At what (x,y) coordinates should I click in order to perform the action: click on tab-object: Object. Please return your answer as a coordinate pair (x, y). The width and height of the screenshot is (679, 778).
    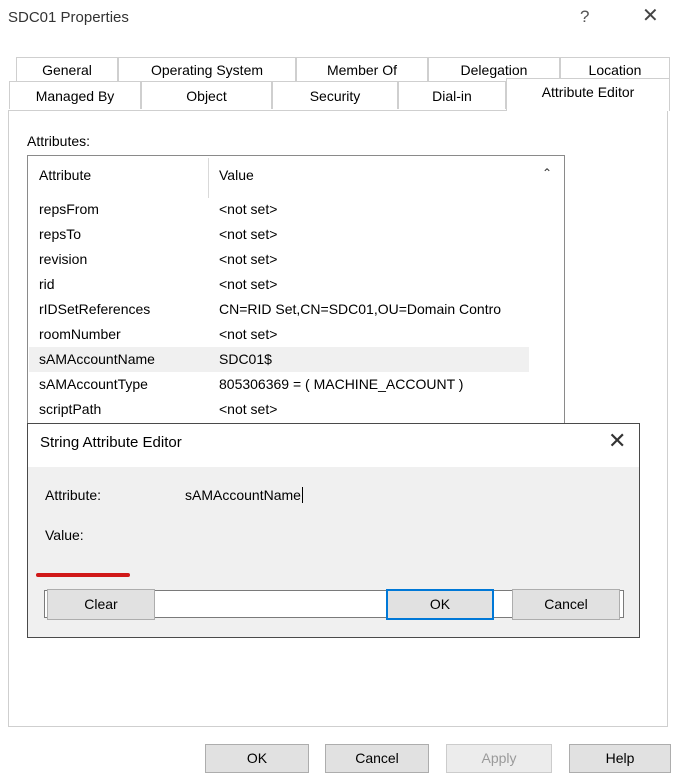
    Looking at the image, I should click on (206, 95).